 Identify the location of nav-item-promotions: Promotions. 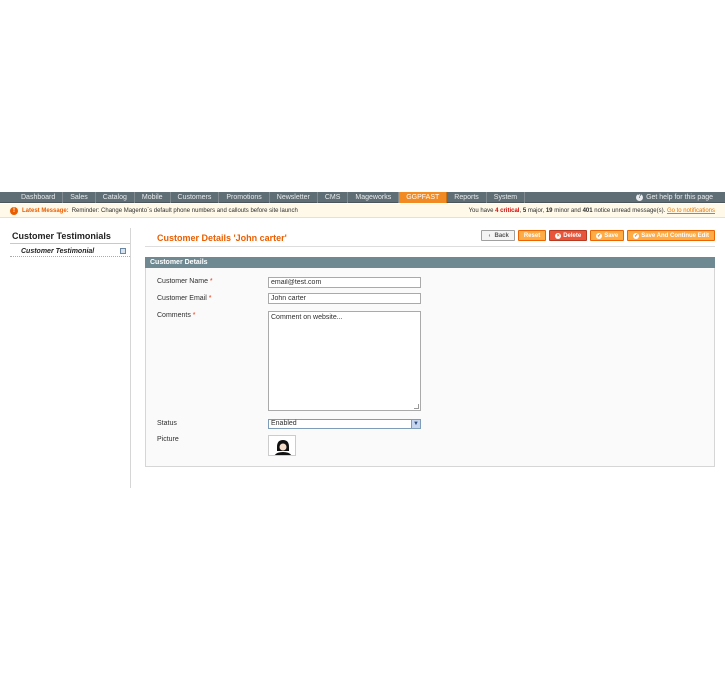
(244, 197).